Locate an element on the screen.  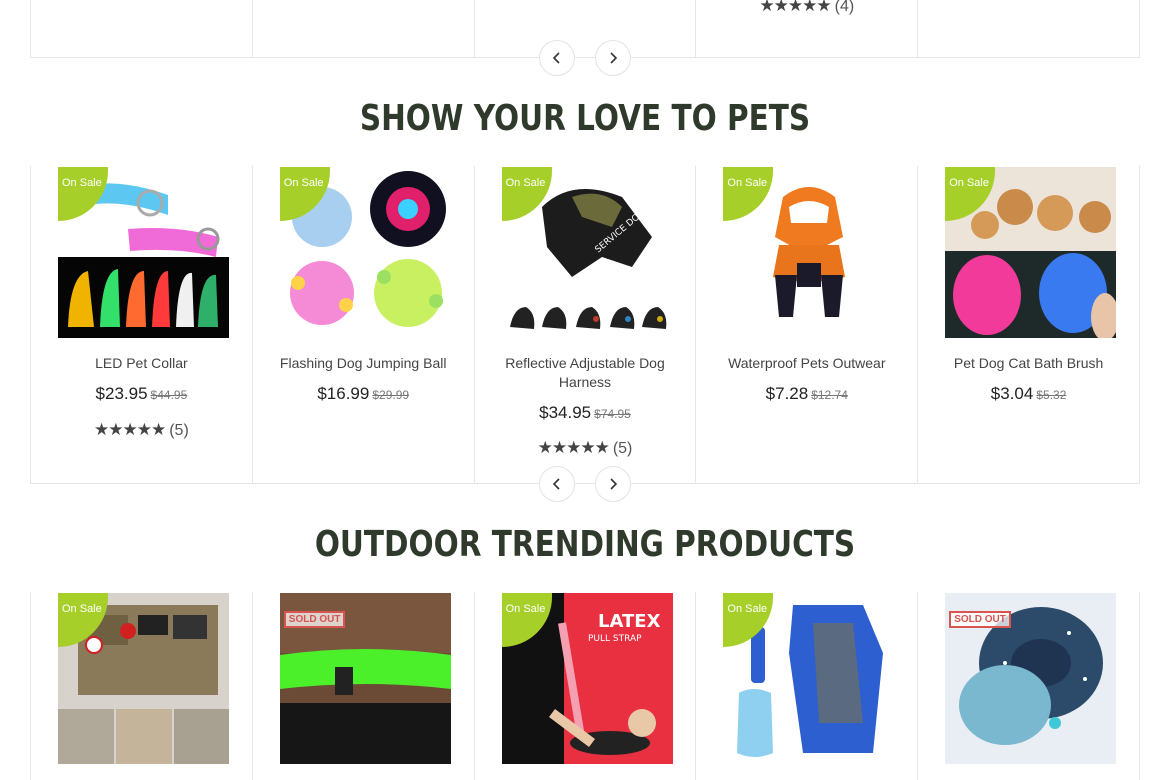
product-image-jumping-ball: On Sale is located at coordinates (365, 252).